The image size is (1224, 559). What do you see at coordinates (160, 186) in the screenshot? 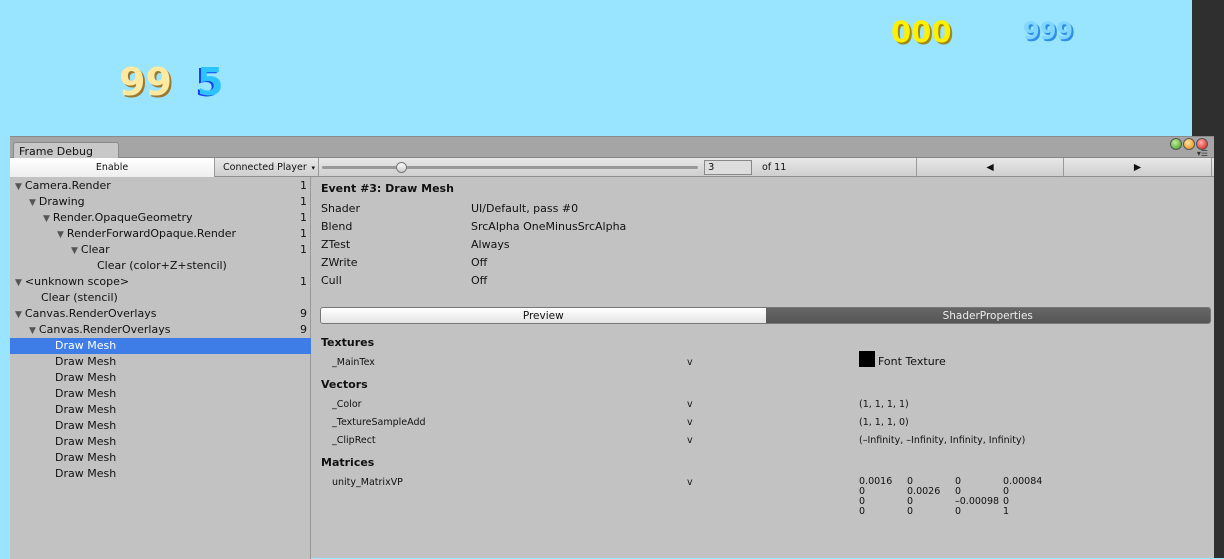
I see `tree-row: ▼ Camera.Render 1` at bounding box center [160, 186].